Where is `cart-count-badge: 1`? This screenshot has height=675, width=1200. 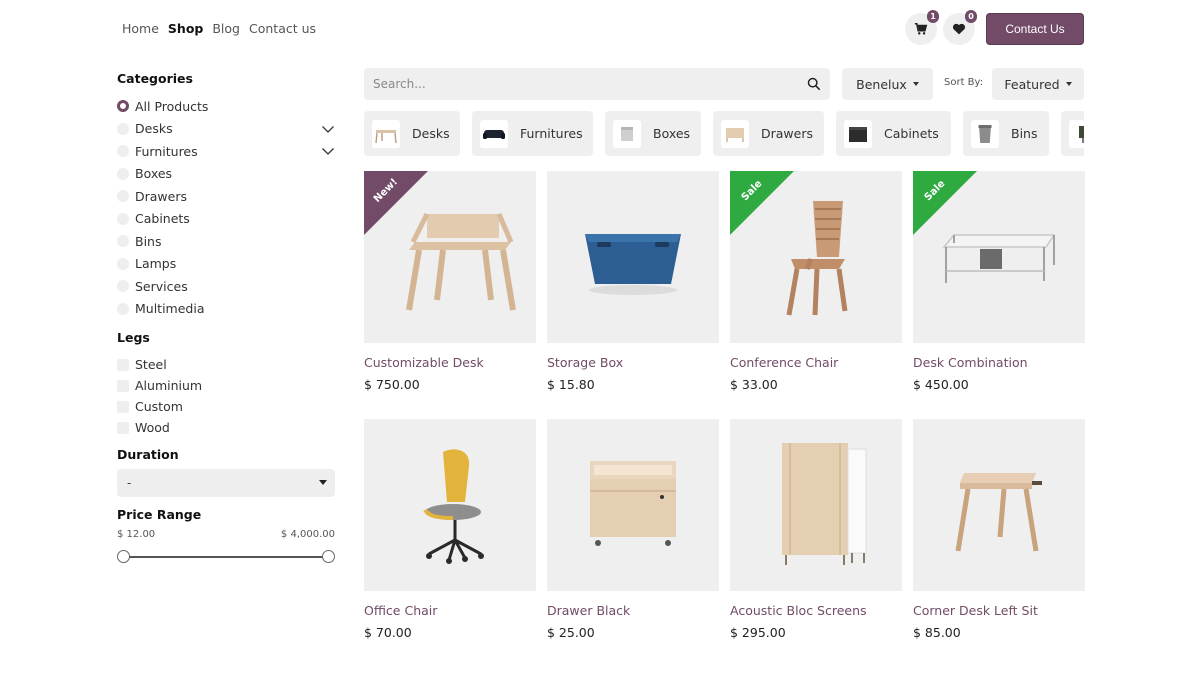 cart-count-badge: 1 is located at coordinates (933, 16).